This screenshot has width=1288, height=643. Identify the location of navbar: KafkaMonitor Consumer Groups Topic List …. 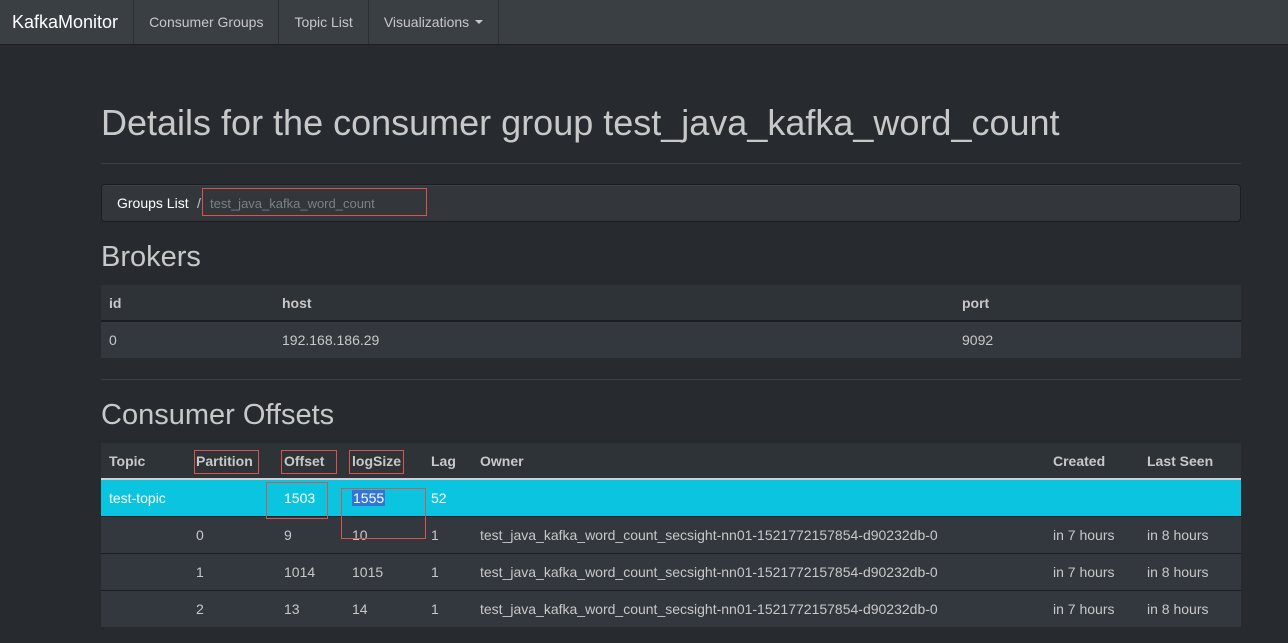
(644, 22).